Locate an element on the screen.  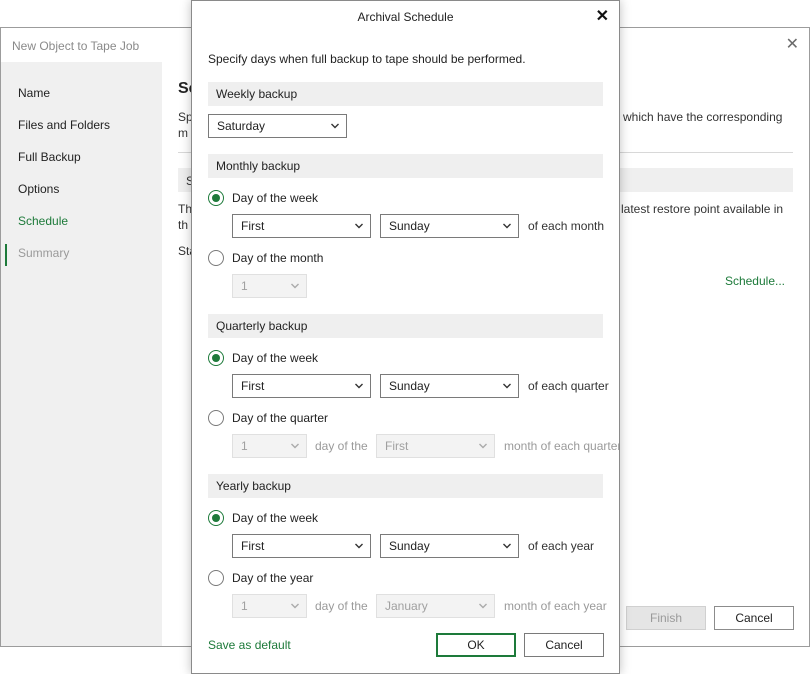
section-text-line2: th is located at coordinates (183, 225).